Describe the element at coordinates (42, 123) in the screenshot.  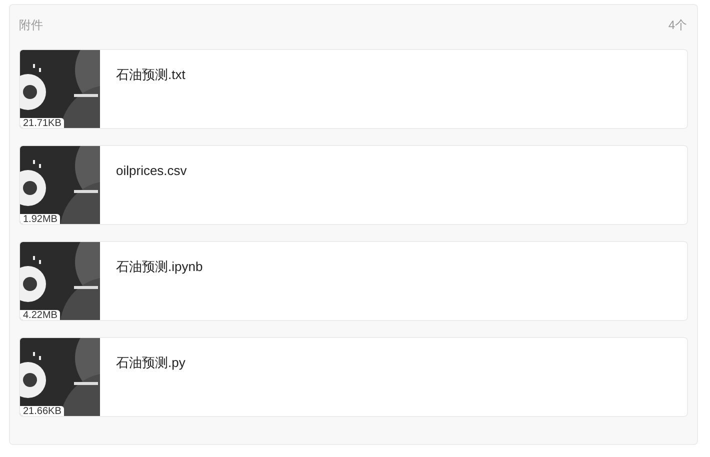
I see `file-size: 21.71KB` at that location.